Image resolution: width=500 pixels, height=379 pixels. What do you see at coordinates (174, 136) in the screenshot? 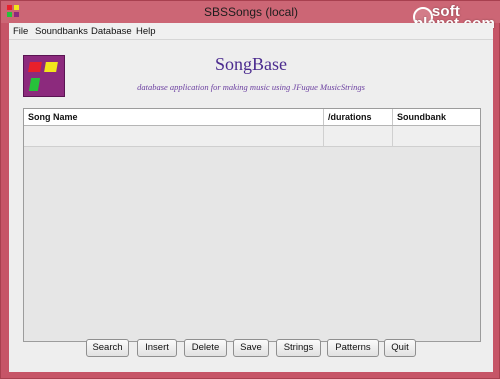
I see `table-cell-song-name` at bounding box center [174, 136].